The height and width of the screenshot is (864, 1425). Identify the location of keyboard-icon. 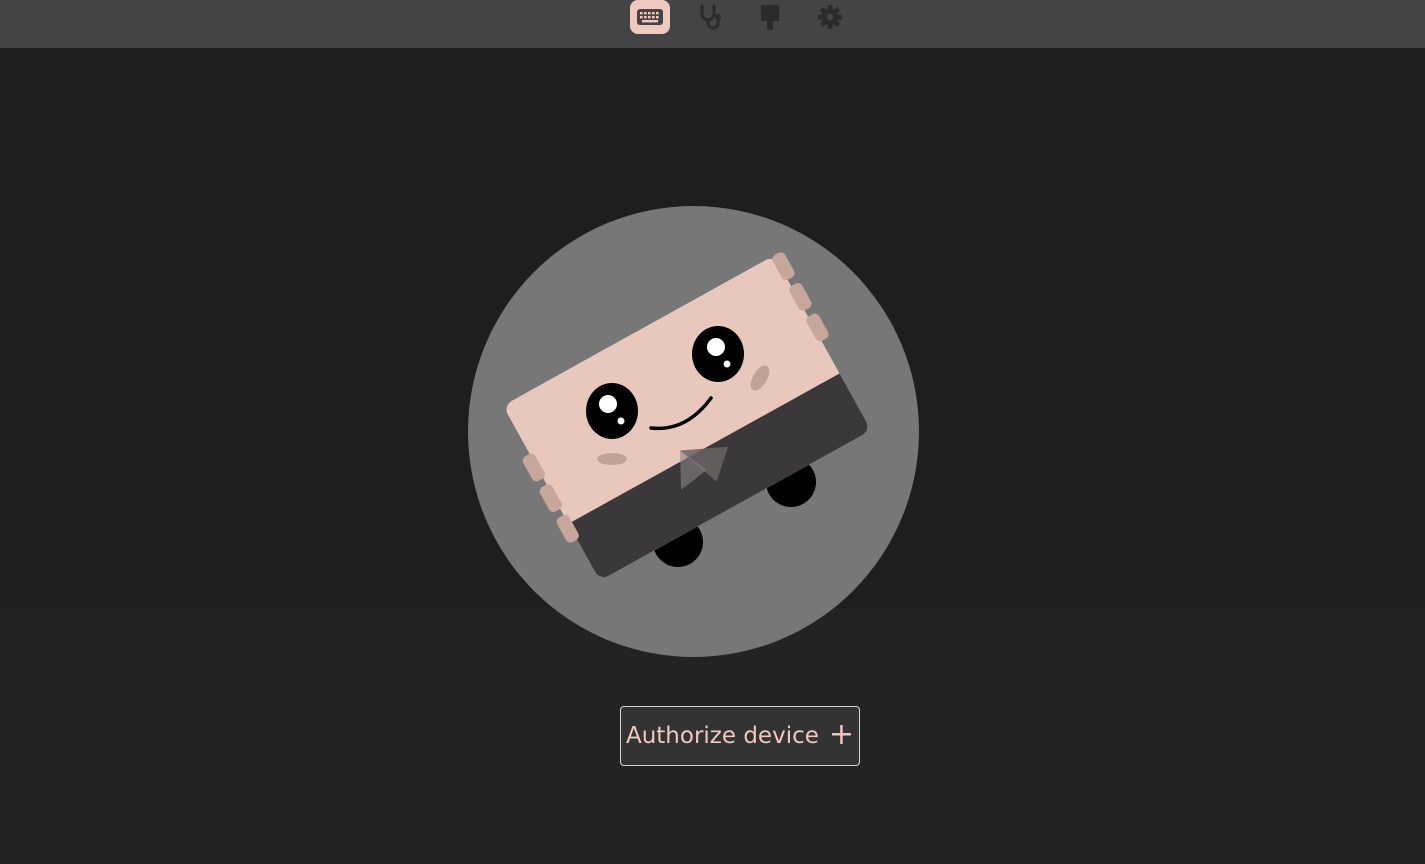
(650, 17).